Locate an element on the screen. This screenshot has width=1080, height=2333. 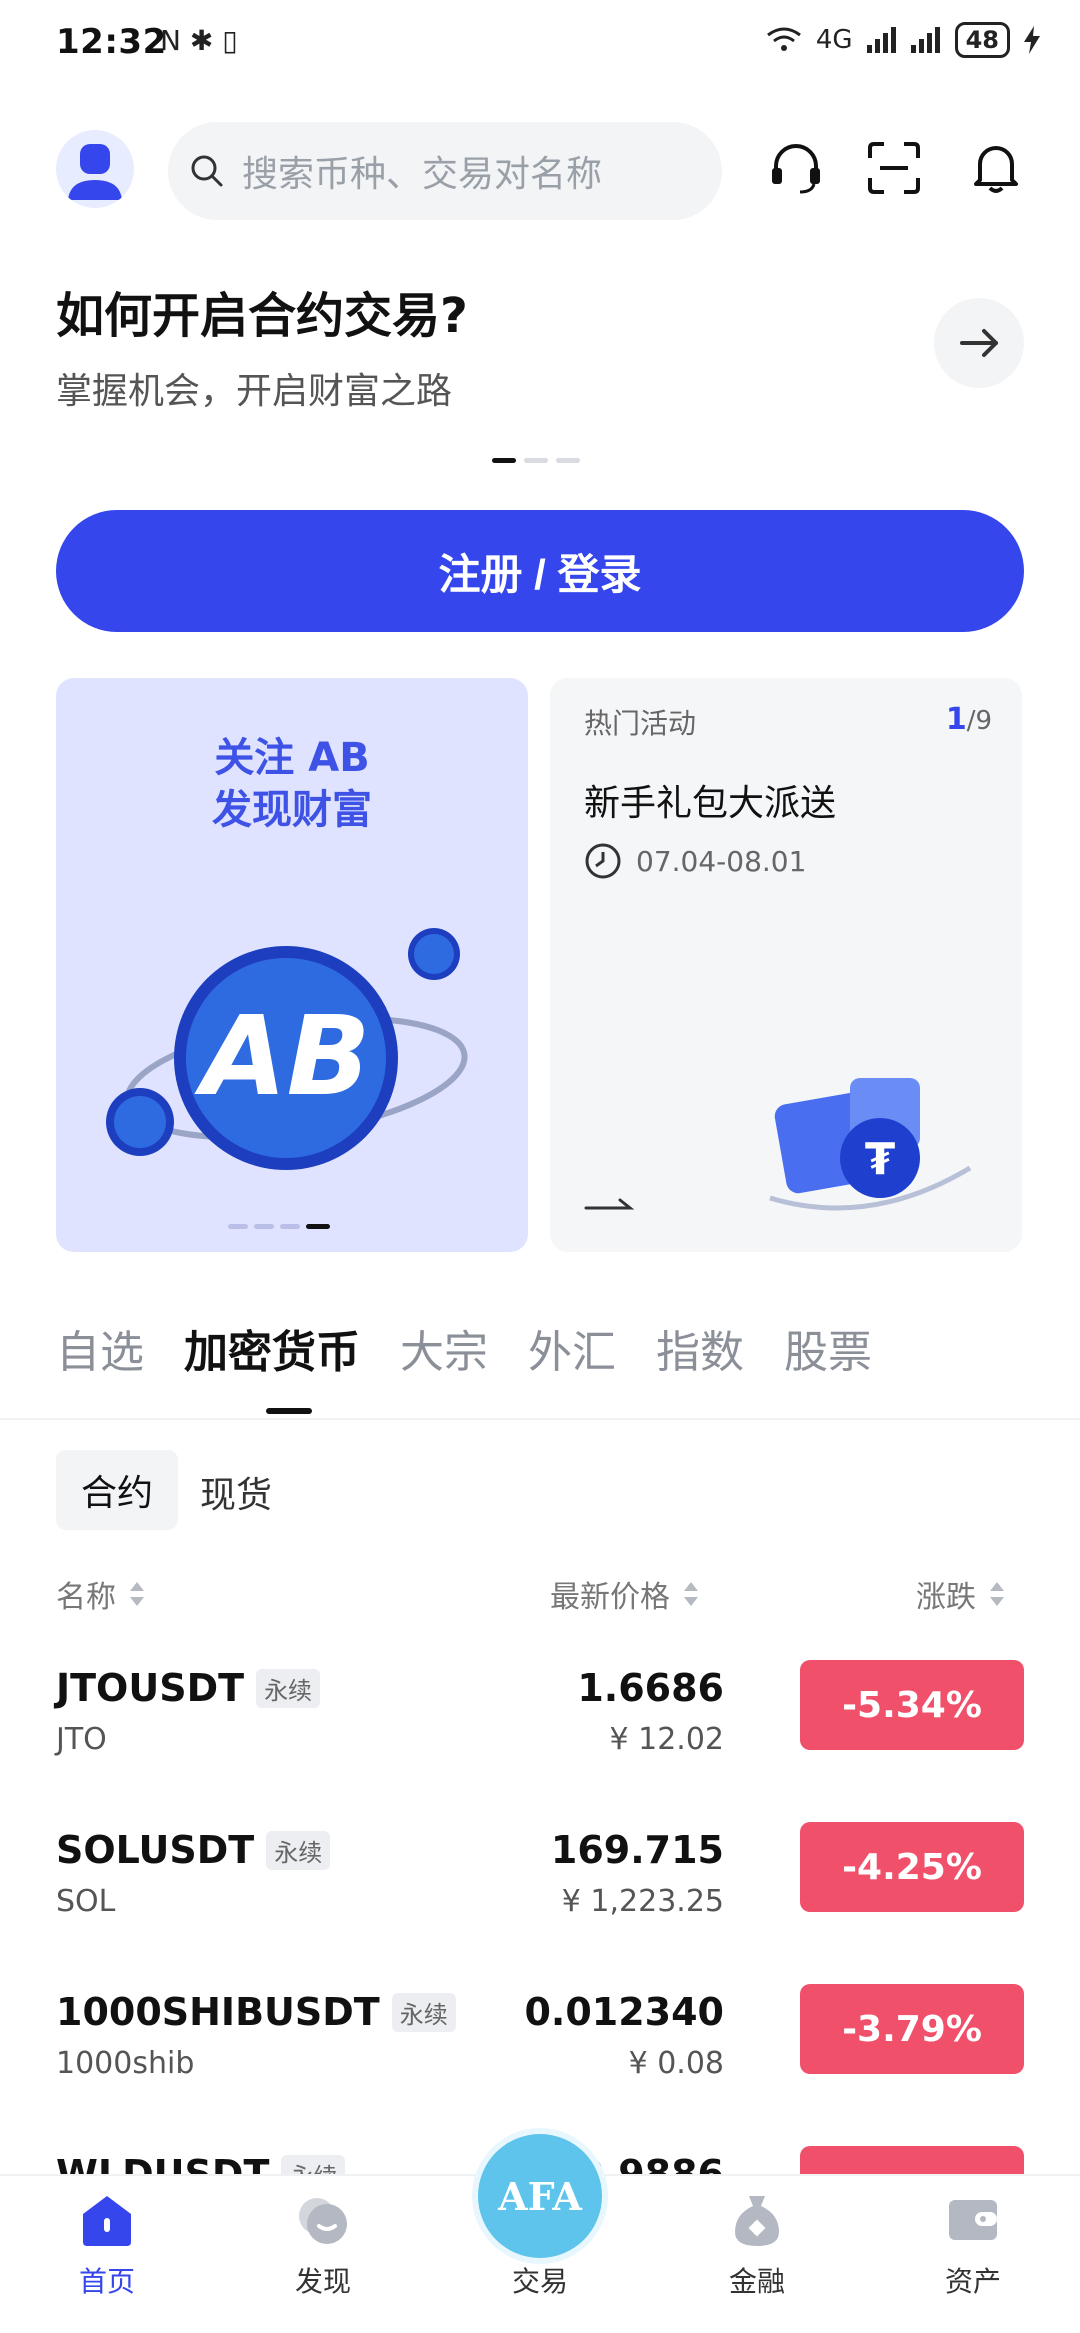
tab-forex: 外汇 is located at coordinates (572, 1348).